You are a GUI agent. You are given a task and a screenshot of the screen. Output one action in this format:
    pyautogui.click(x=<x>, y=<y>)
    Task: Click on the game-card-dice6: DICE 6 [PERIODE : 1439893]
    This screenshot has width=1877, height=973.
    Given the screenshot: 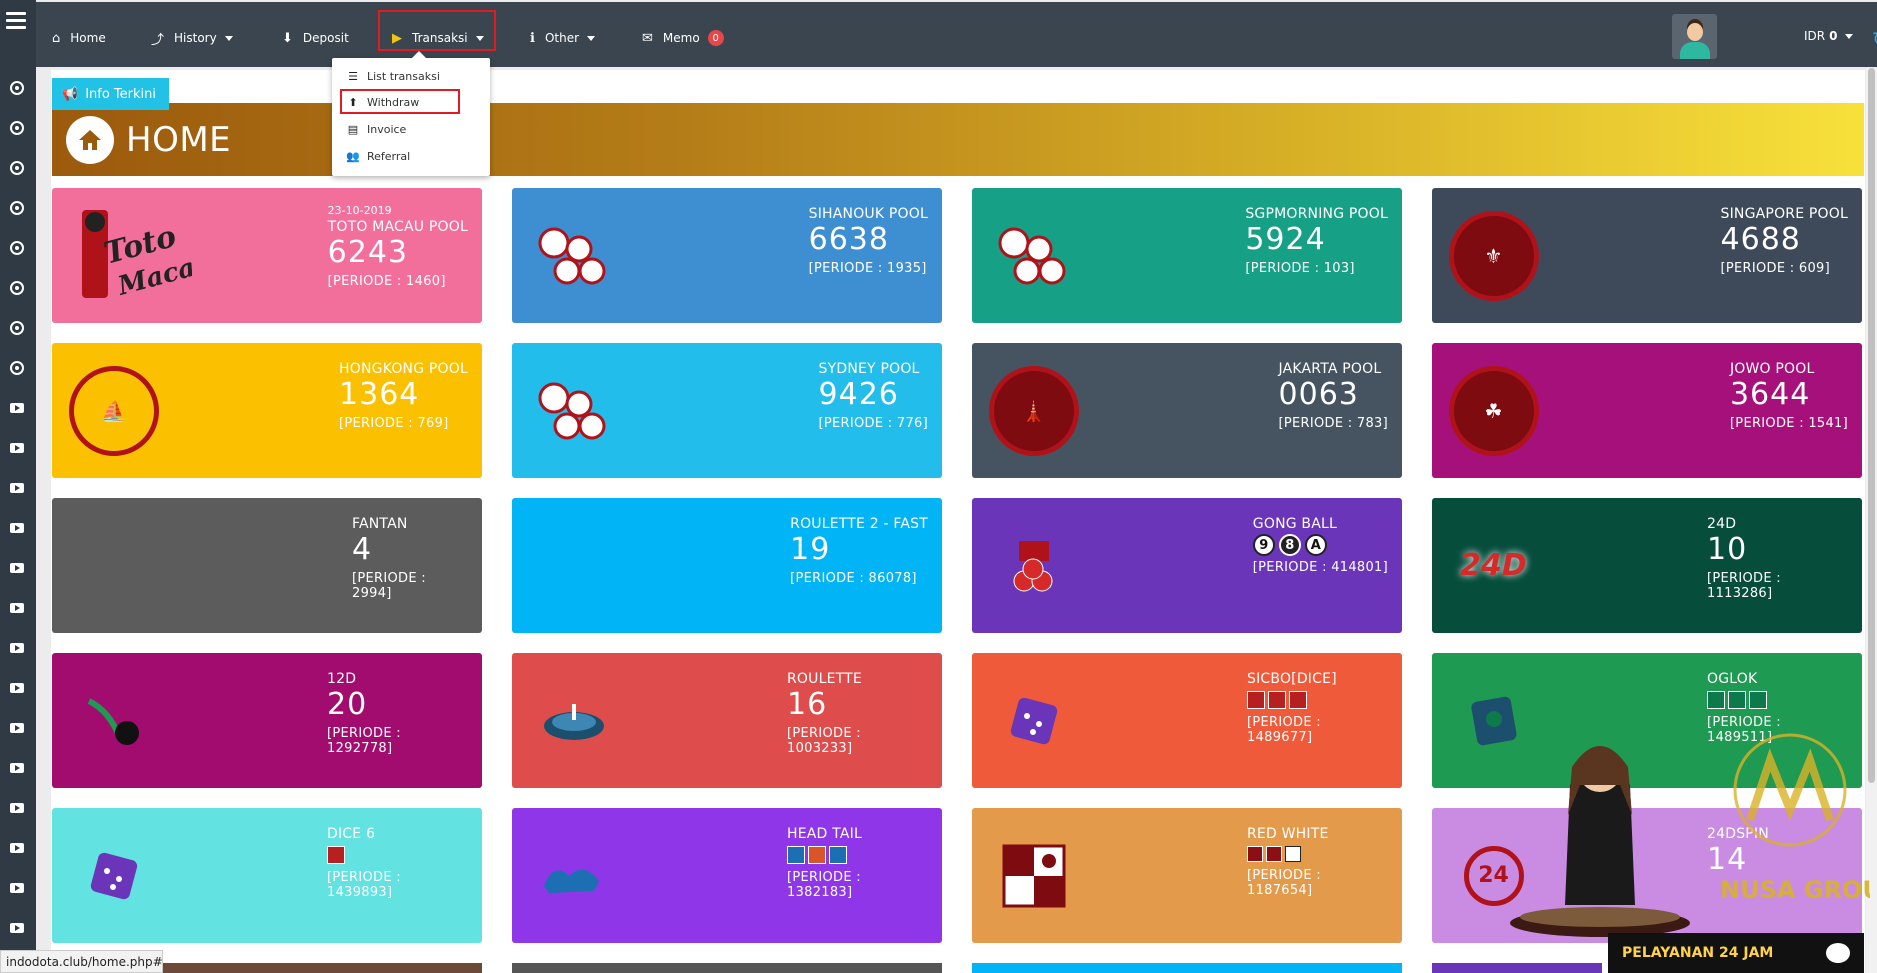 What is the action you would take?
    pyautogui.click(x=267, y=875)
    